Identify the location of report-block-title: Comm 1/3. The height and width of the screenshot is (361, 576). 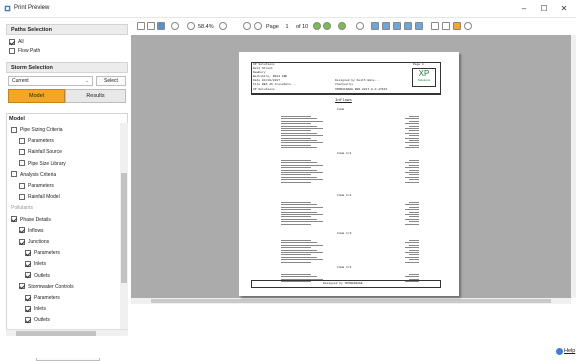
(344, 233).